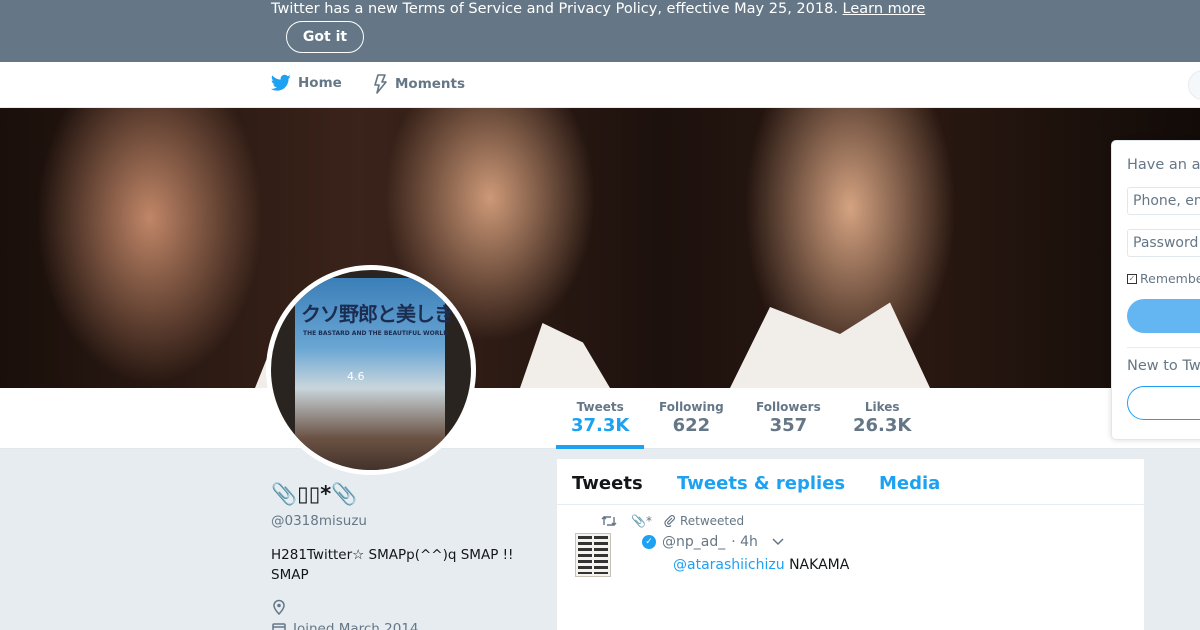 The width and height of the screenshot is (1200, 630). What do you see at coordinates (729, 565) in the screenshot?
I see `mention-link: @atarashiichizu` at bounding box center [729, 565].